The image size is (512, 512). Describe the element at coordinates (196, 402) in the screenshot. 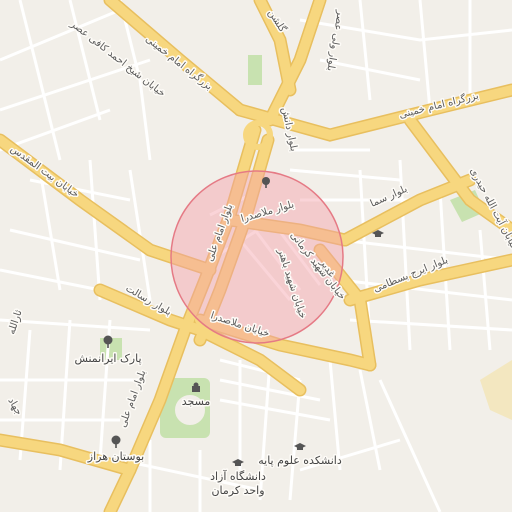

I see `poi-label-mosque: مسجد` at that location.